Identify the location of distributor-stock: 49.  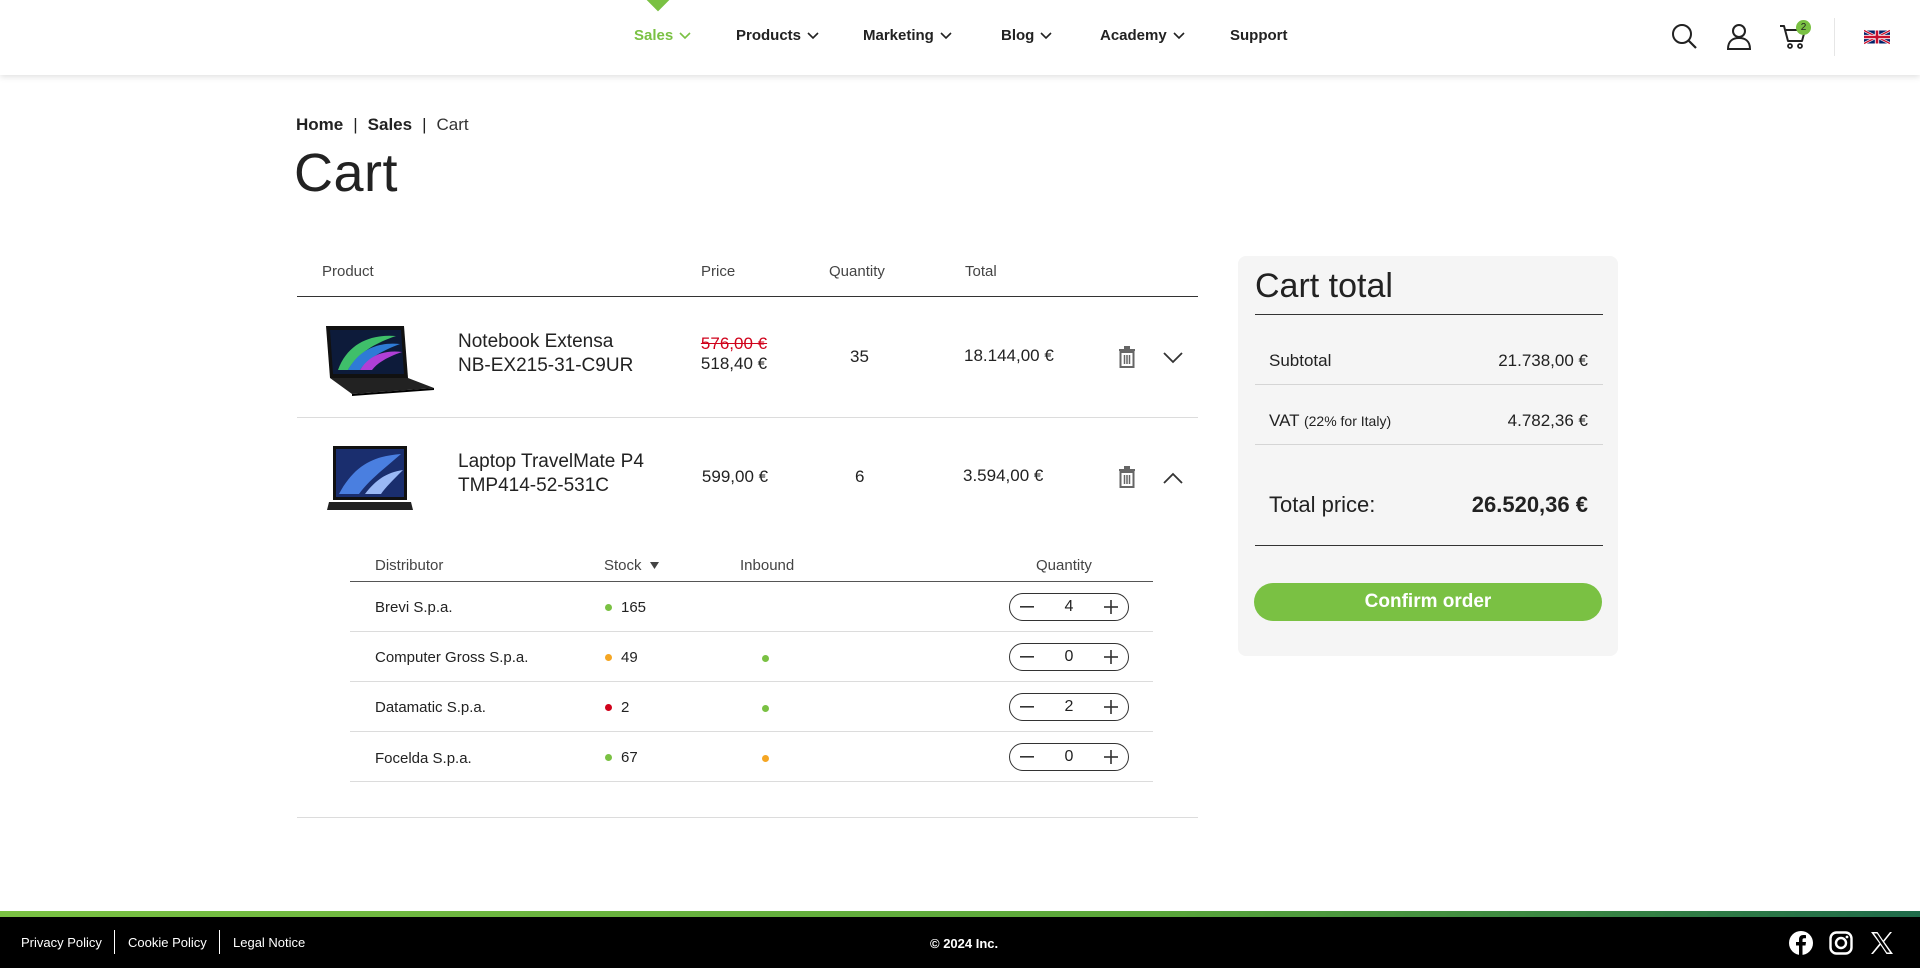
(621, 657).